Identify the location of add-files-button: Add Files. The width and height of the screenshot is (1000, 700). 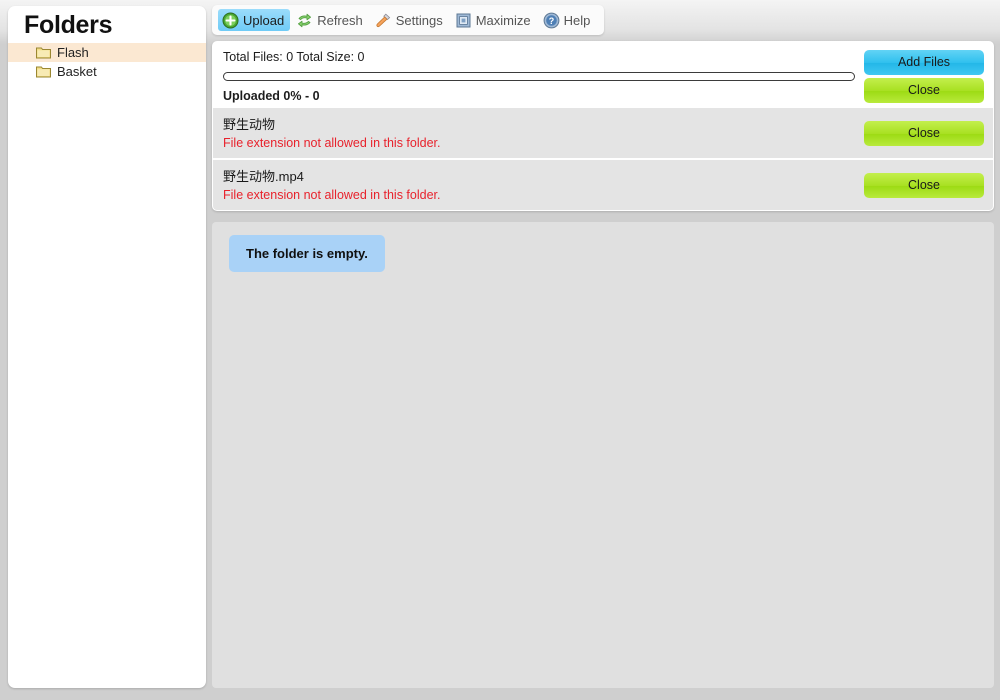
(924, 62).